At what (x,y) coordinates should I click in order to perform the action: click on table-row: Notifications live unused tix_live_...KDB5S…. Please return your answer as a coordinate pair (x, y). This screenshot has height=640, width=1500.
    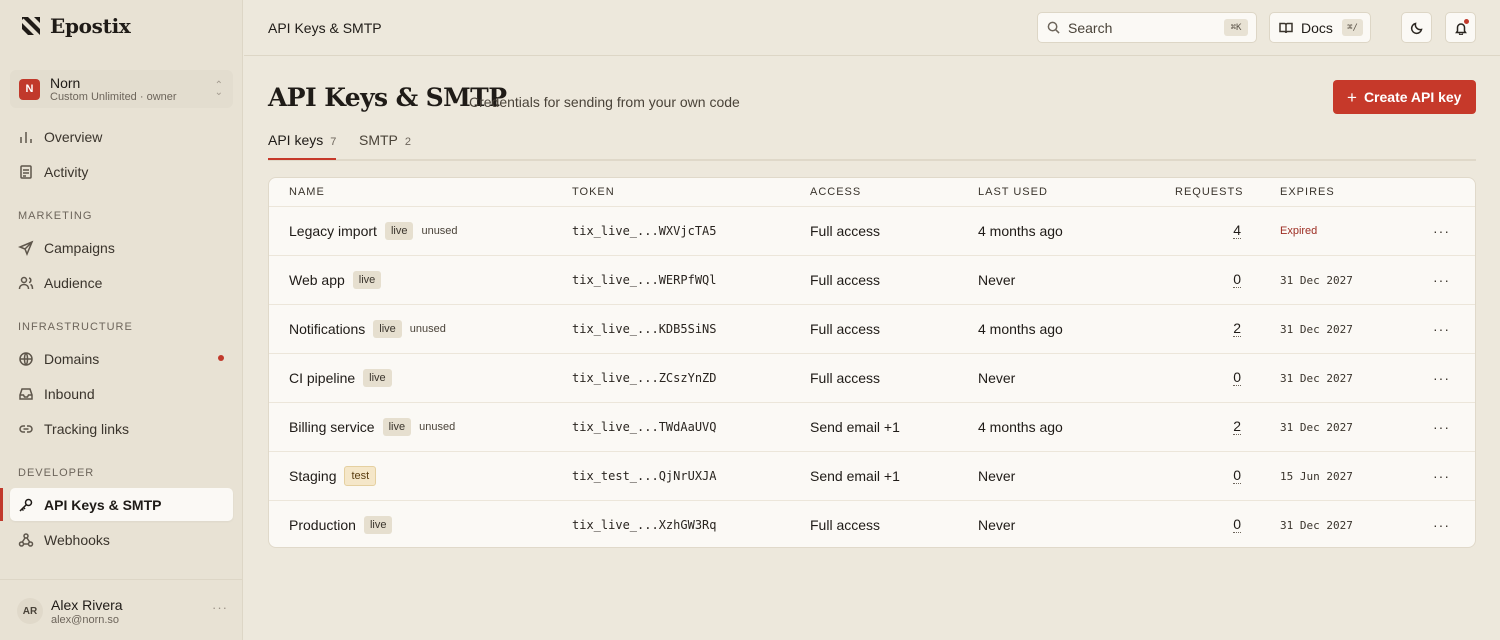
    Looking at the image, I should click on (872, 328).